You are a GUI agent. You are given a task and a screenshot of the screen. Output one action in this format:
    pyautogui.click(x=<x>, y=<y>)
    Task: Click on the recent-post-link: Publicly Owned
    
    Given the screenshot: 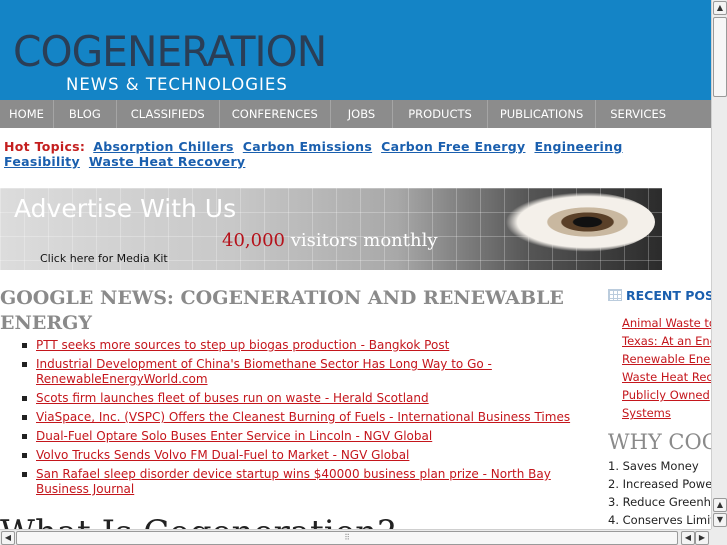 What is the action you would take?
    pyautogui.click(x=666, y=395)
    